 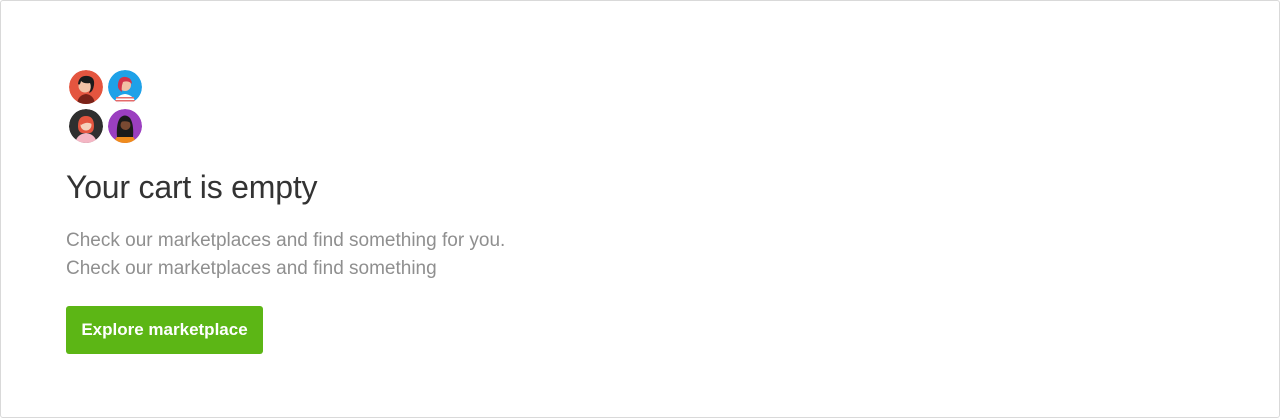 I want to click on avatar-group, so click(x=105, y=107).